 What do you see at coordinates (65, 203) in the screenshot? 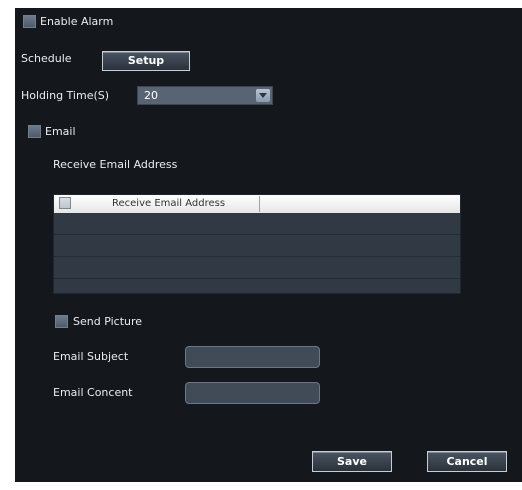
I see `select-all-checkbox` at bounding box center [65, 203].